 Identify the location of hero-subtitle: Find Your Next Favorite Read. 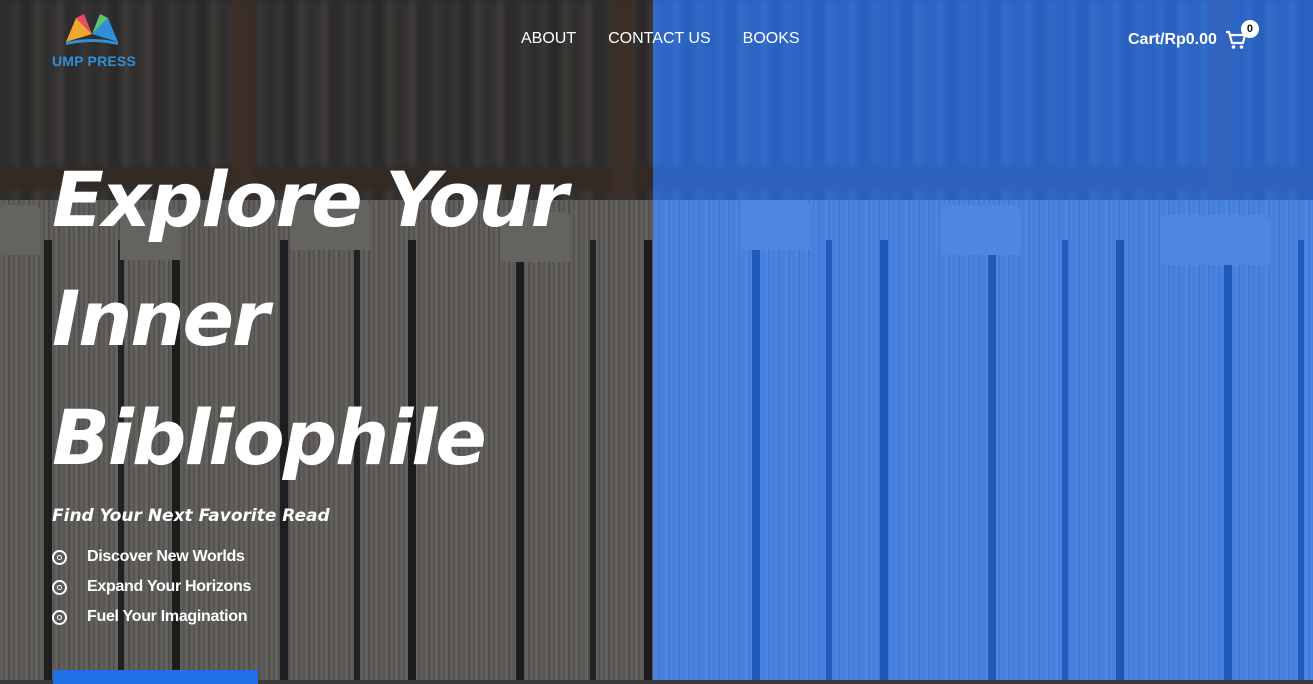
(191, 516).